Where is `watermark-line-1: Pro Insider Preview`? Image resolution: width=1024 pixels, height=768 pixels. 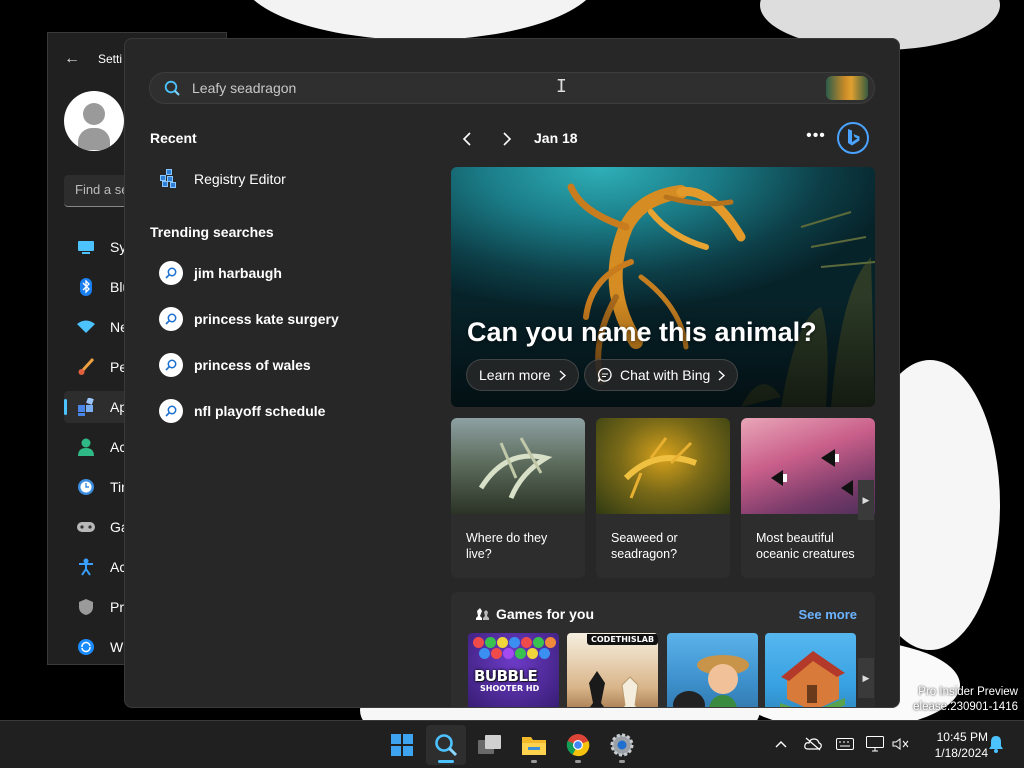
watermark-line-1: Pro Insider Preview is located at coordinates (968, 692).